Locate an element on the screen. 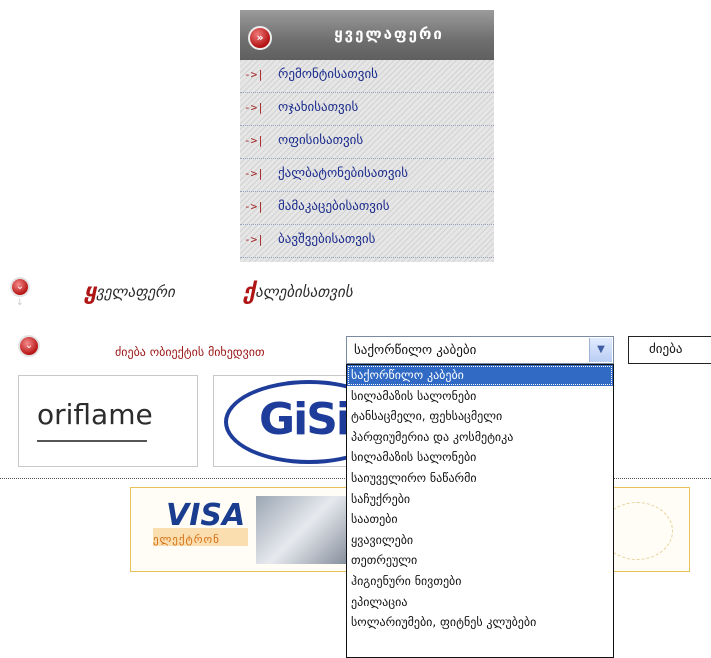 This screenshot has width=711, height=658. dropdown-option: ჰიგიენური ნივთები is located at coordinates (480, 581).